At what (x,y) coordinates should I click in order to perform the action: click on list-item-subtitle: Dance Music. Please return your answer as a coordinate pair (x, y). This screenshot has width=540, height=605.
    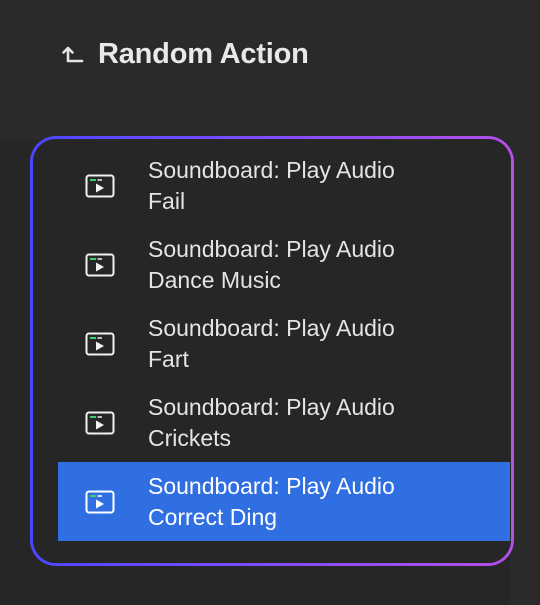
    Looking at the image, I should click on (214, 279).